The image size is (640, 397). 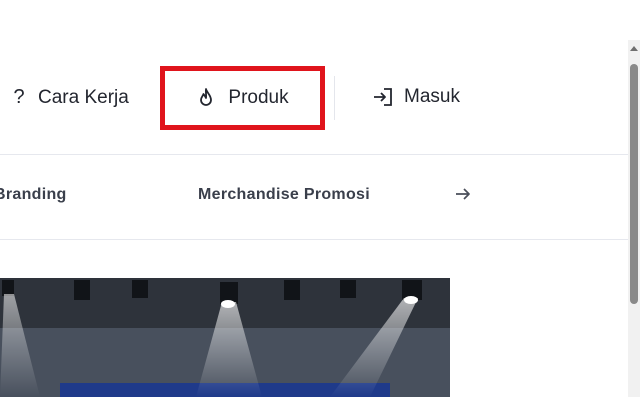 I want to click on nav-login-label: Masuk, so click(x=432, y=96).